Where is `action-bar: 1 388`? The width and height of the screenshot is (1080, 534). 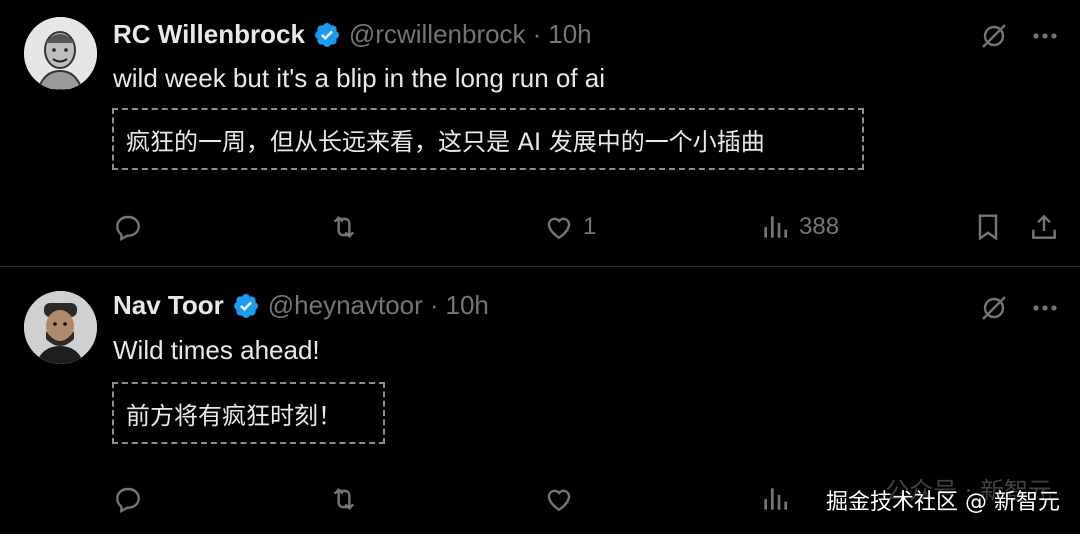 action-bar: 1 388 is located at coordinates (540, 227).